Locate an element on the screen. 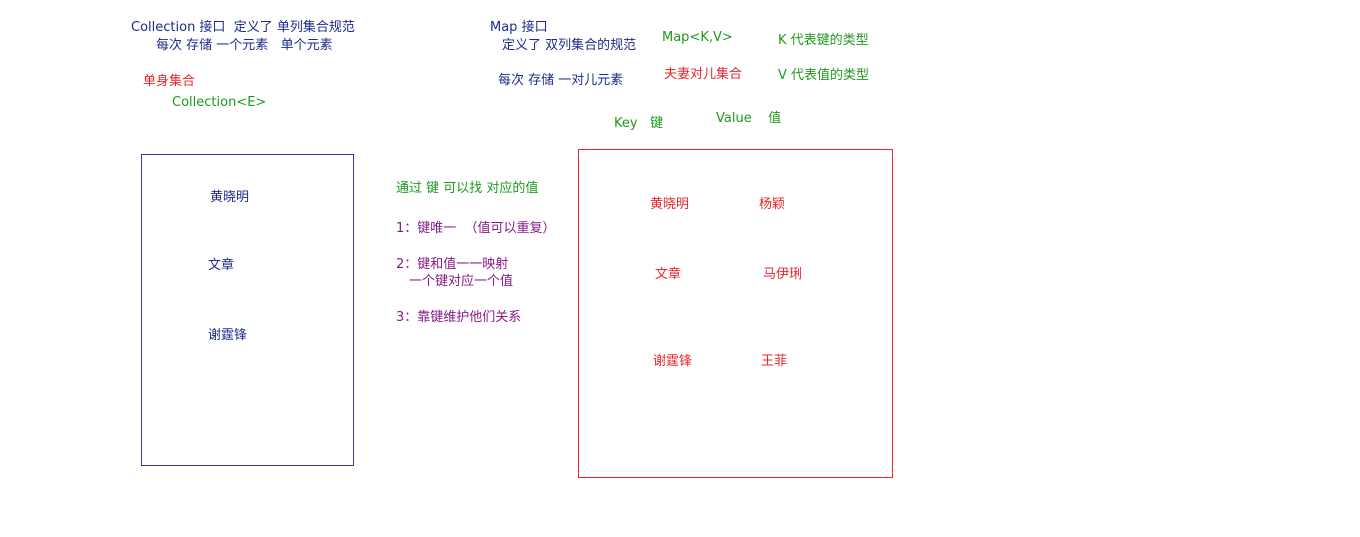 Image resolution: width=1360 pixels, height=537 pixels. map-box is located at coordinates (735, 313).